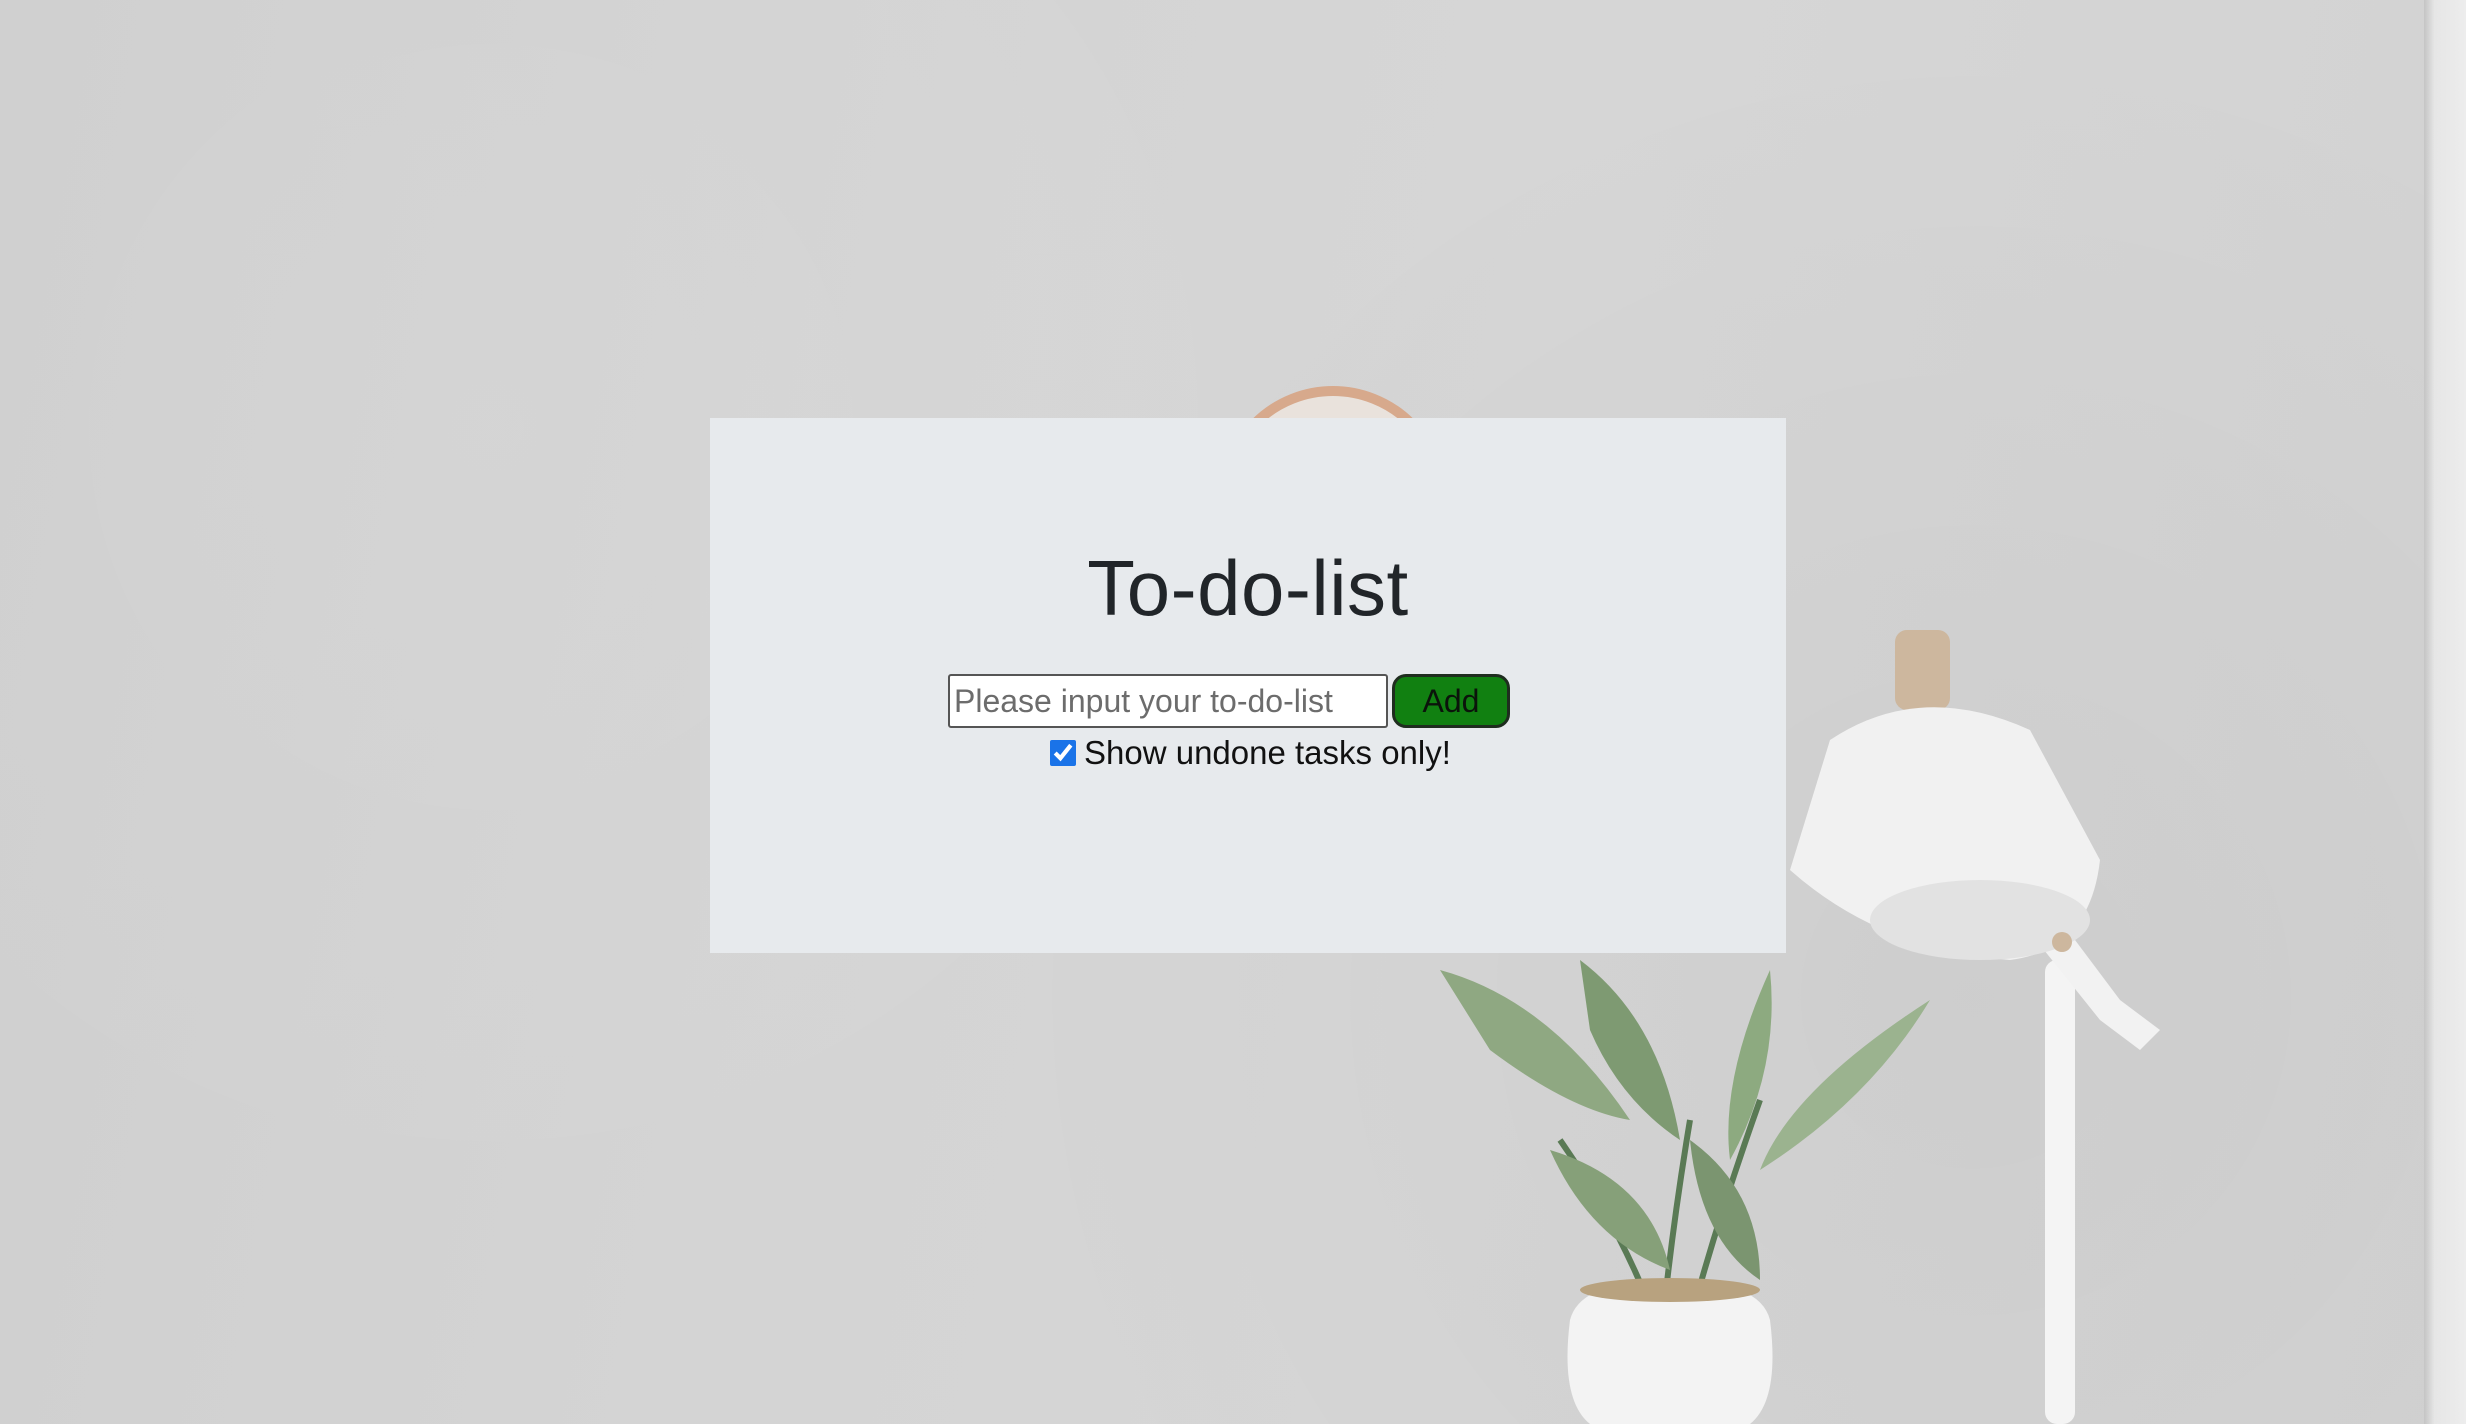  What do you see at coordinates (1451, 701) in the screenshot?
I see `add-button: Add` at bounding box center [1451, 701].